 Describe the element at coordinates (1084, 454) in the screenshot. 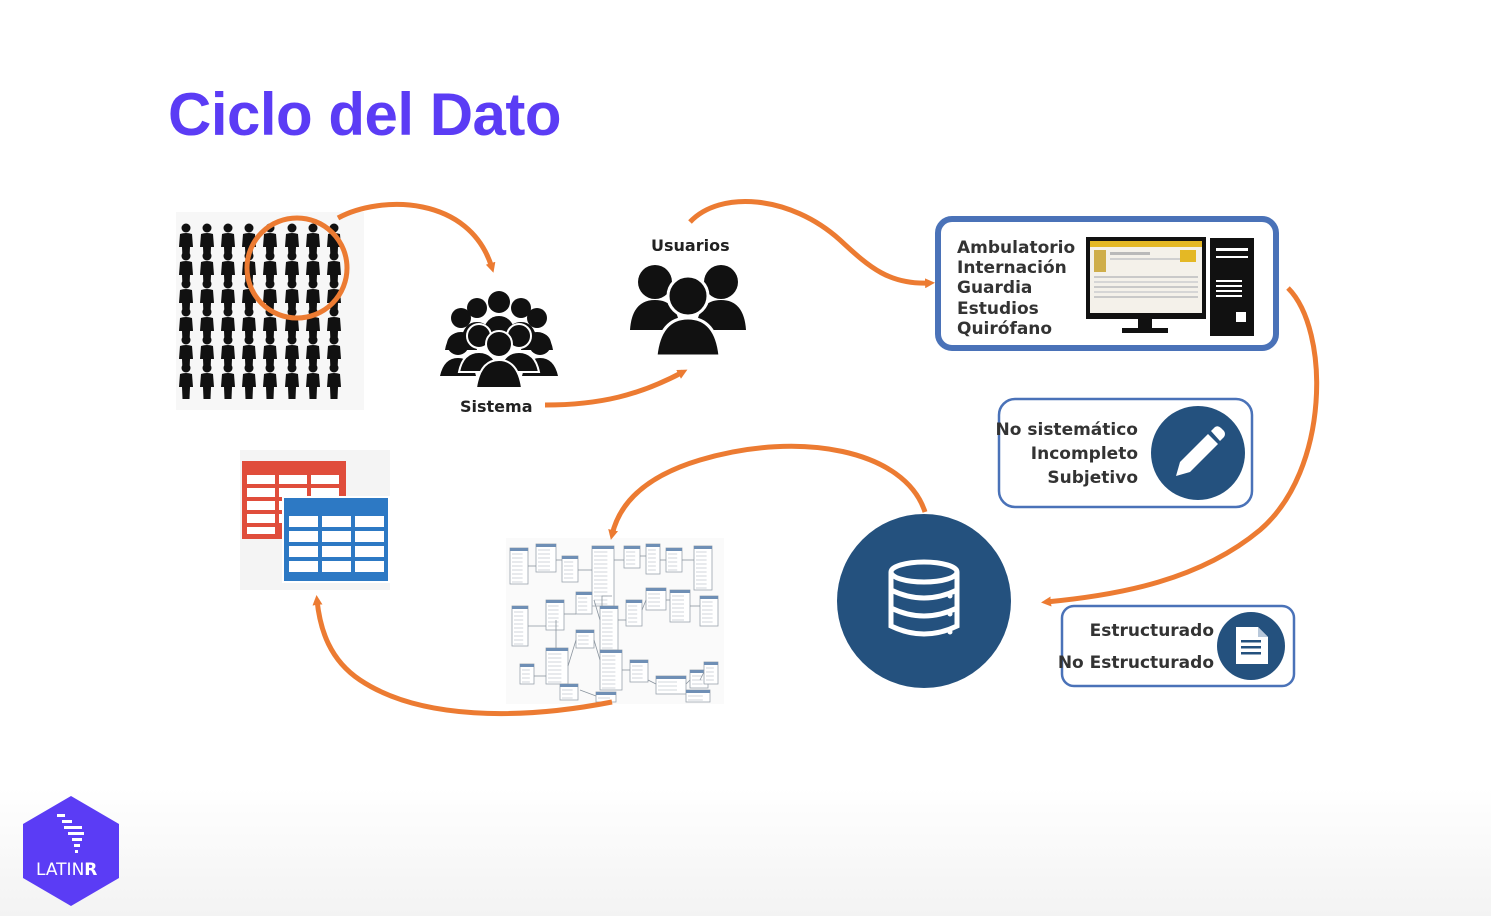

I see `quality-label: Incompleto` at that location.